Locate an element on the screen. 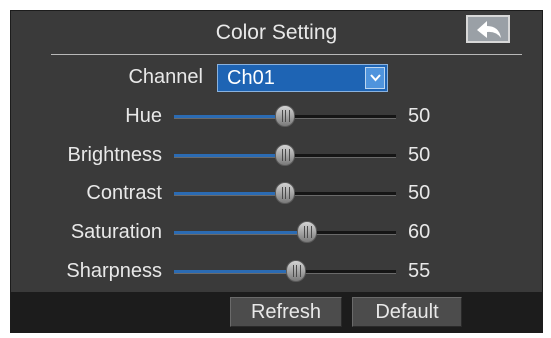 The image size is (551, 338). setting-label: Brightness is located at coordinates (115, 155).